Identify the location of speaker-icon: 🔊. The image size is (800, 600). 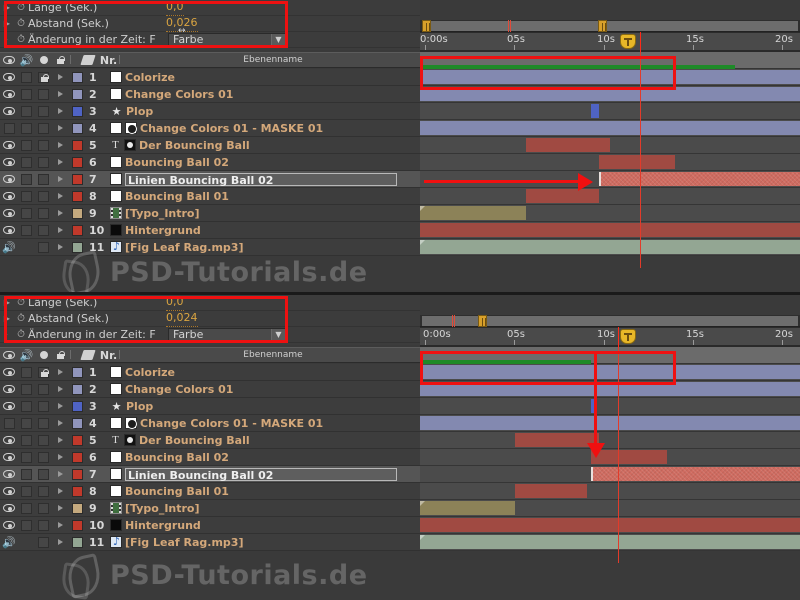
(26, 355).